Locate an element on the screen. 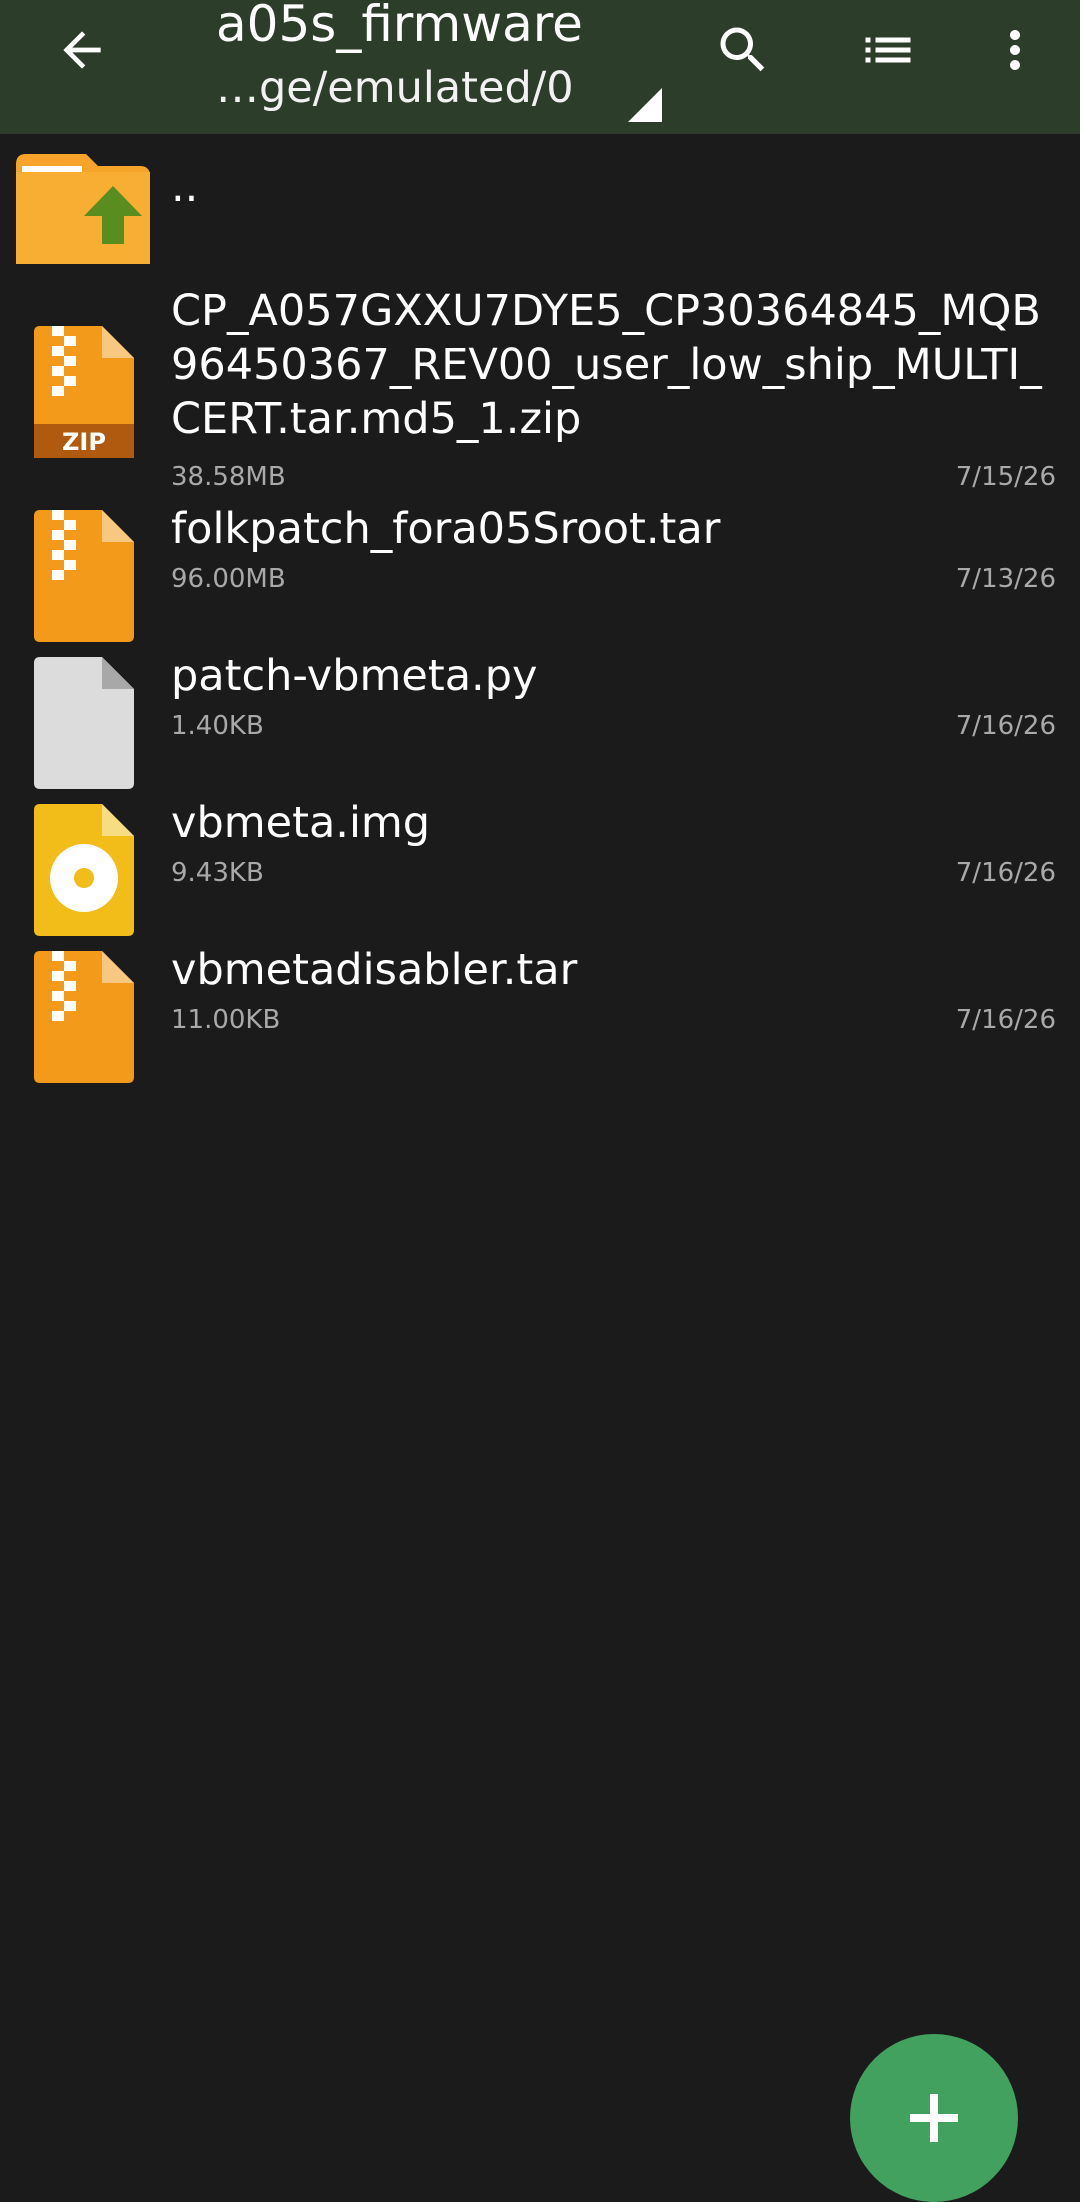 The height and width of the screenshot is (2202, 1080). folder-up-icon is located at coordinates (83, 209).